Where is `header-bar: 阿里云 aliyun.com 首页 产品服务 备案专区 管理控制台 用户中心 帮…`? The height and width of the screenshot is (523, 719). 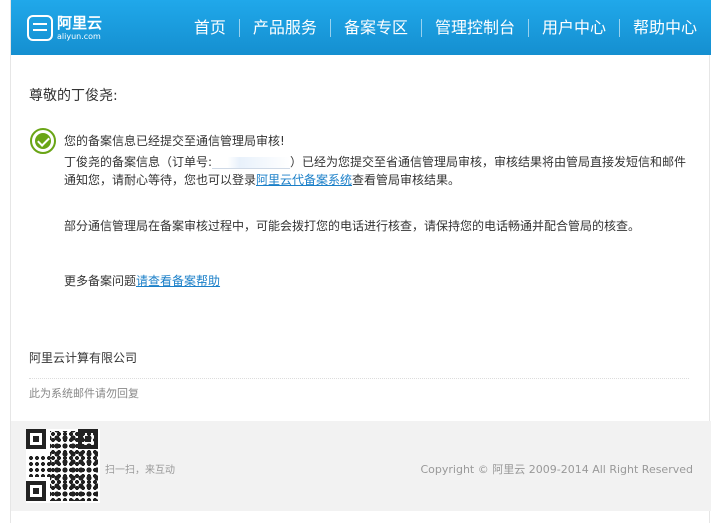
header-bar: 阿里云 aliyun.com 首页 产品服务 备案专区 管理控制台 用户中心 帮… is located at coordinates (361, 27).